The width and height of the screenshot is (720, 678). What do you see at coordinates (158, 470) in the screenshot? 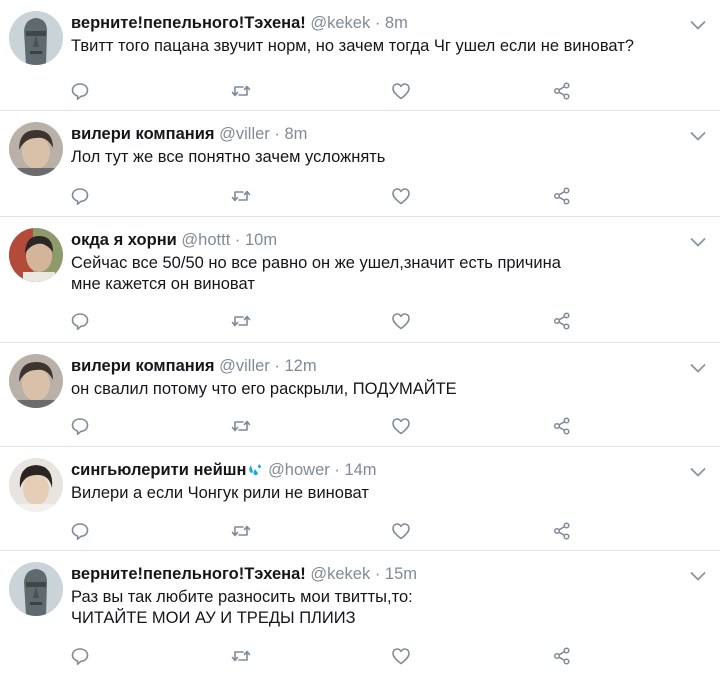
I see `display-name: сингьюлерити нейшн` at bounding box center [158, 470].